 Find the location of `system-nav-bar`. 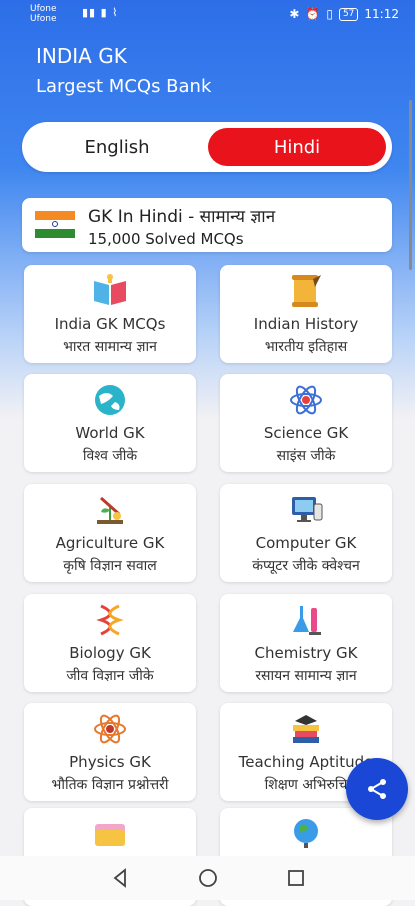

system-nav-bar is located at coordinates (207, 878).